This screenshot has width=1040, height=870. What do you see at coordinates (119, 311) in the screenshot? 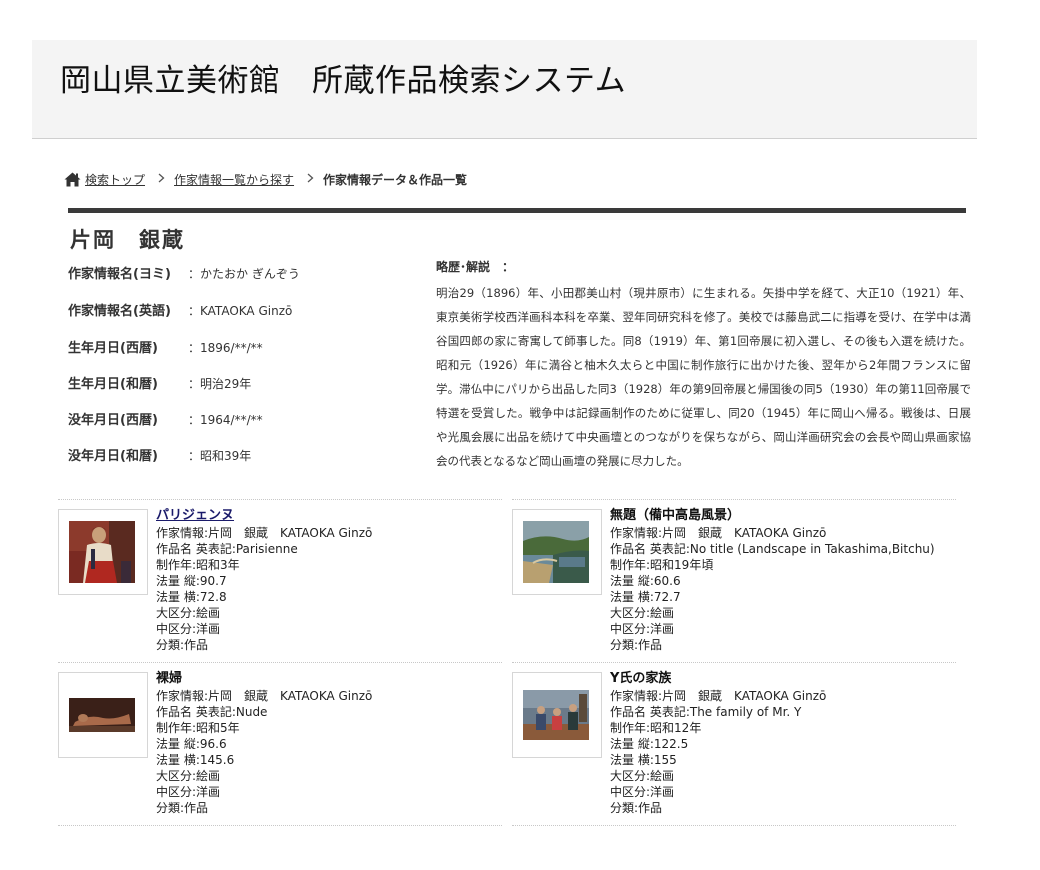
I see `info-label: 作家情報名(英語)` at bounding box center [119, 311].